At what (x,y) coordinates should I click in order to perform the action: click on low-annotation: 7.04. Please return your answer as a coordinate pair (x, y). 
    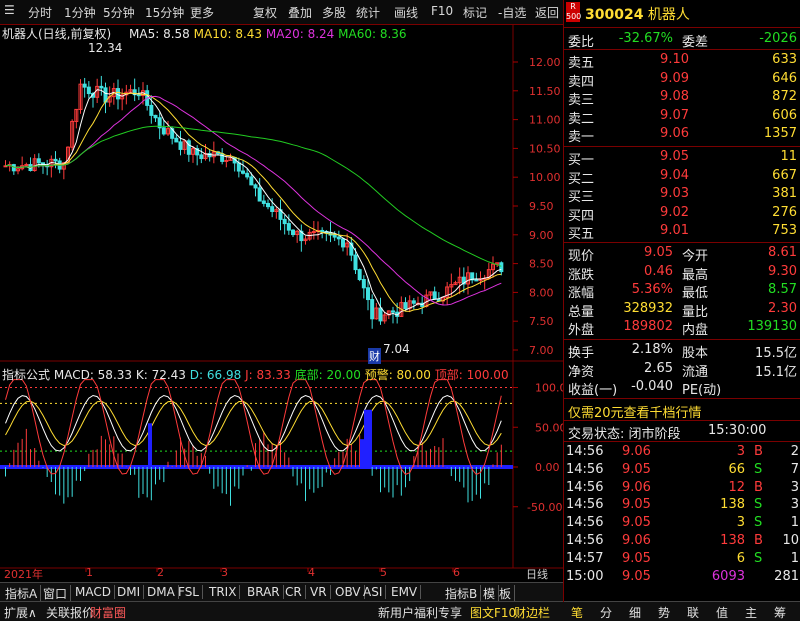
    Looking at the image, I should click on (396, 349).